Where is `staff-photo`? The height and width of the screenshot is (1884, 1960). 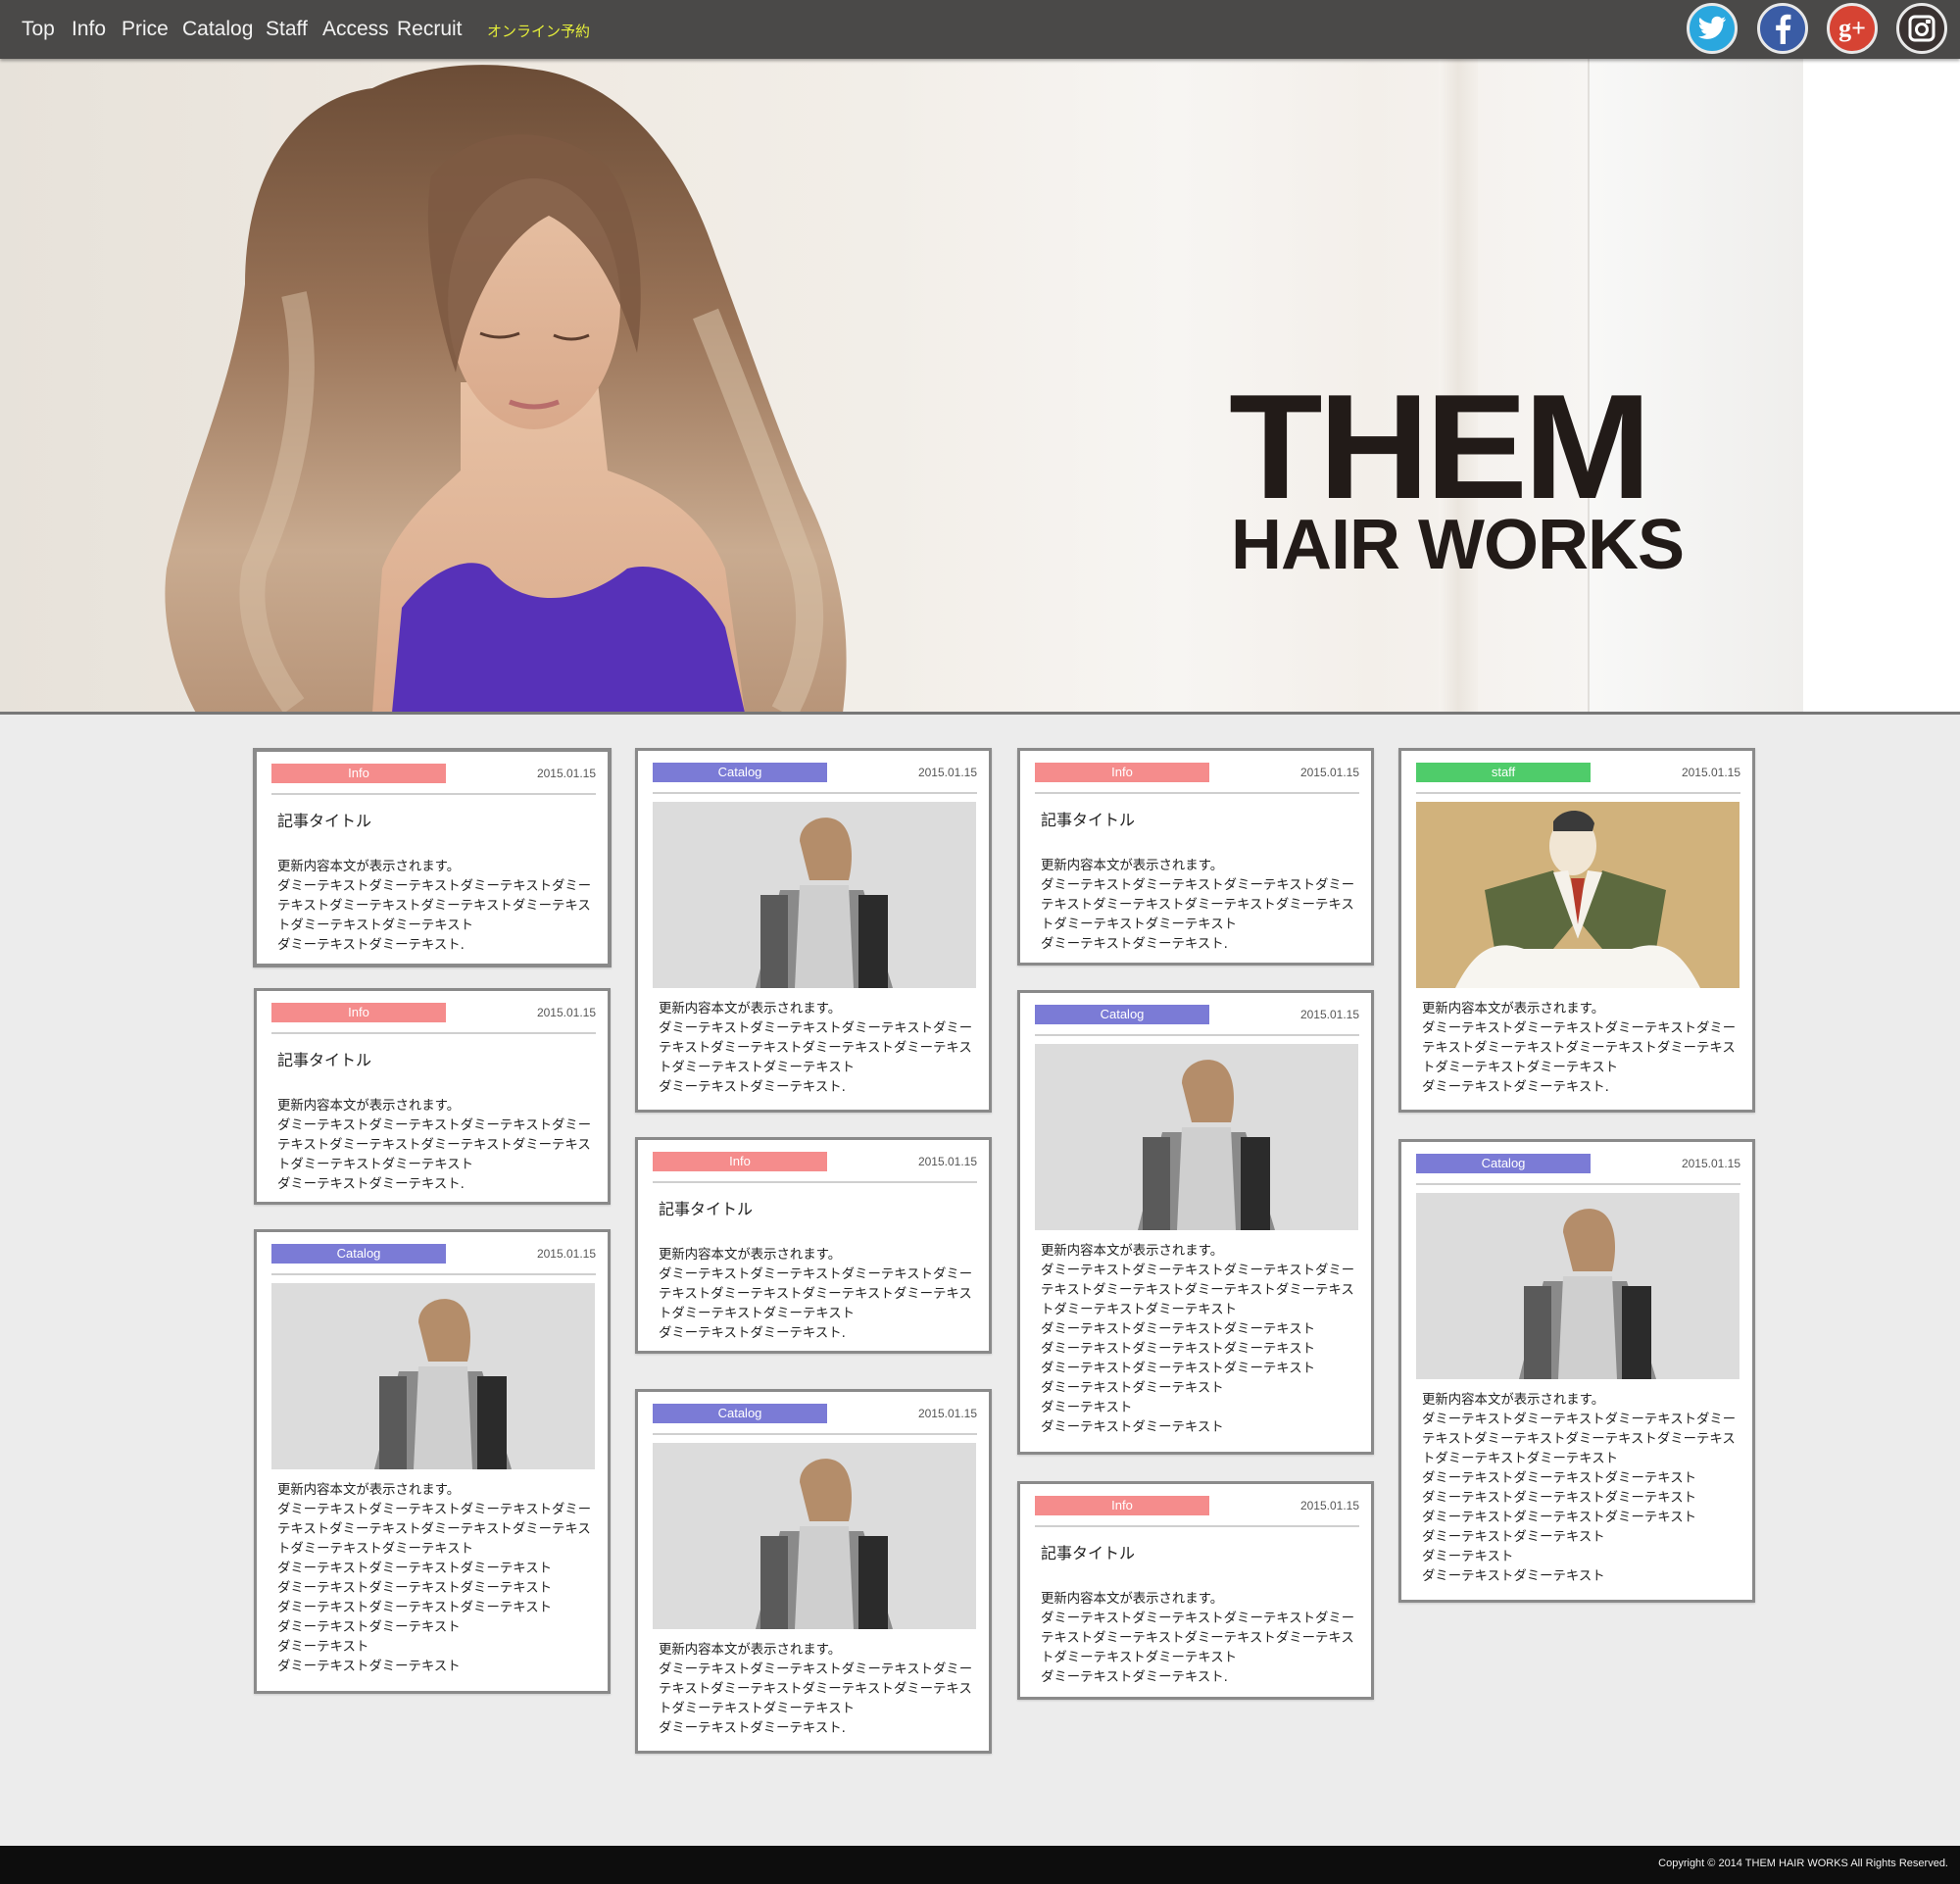 staff-photo is located at coordinates (1578, 895).